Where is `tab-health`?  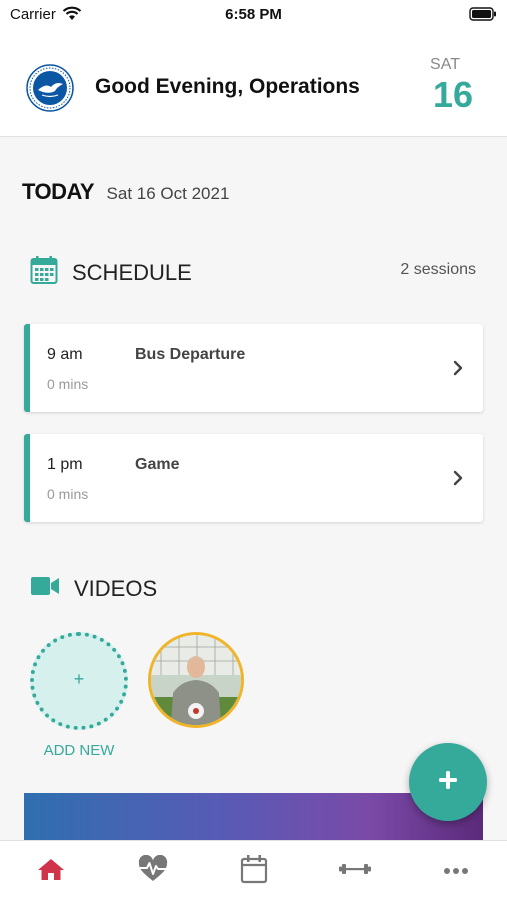 tab-health is located at coordinates (153, 871).